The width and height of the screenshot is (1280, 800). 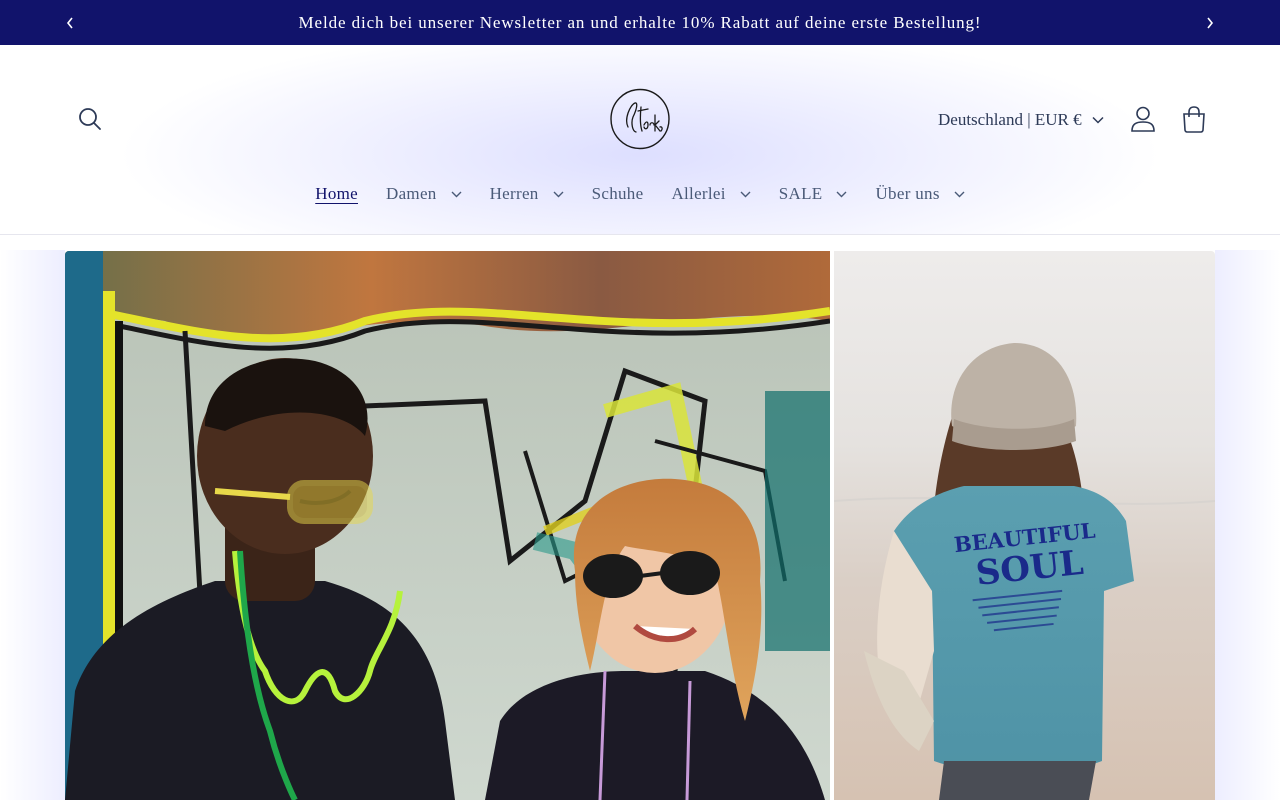 I want to click on search-icon, so click(x=90, y=119).